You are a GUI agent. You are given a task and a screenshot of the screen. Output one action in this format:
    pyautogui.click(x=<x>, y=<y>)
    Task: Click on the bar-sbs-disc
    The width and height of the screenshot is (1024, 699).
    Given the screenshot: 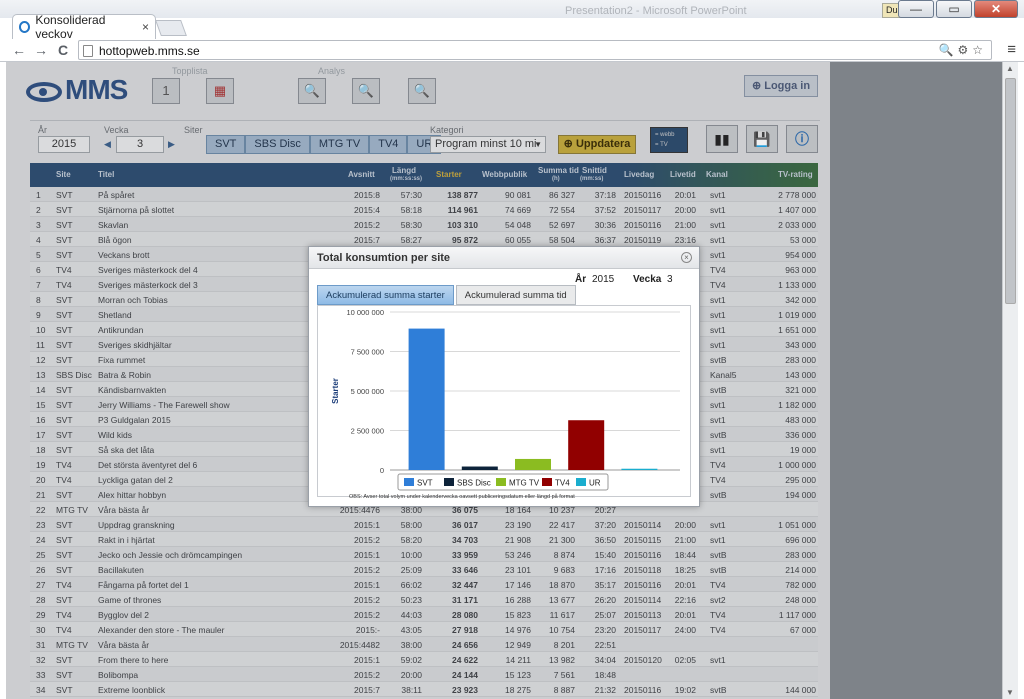 What is the action you would take?
    pyautogui.click(x=479, y=468)
    